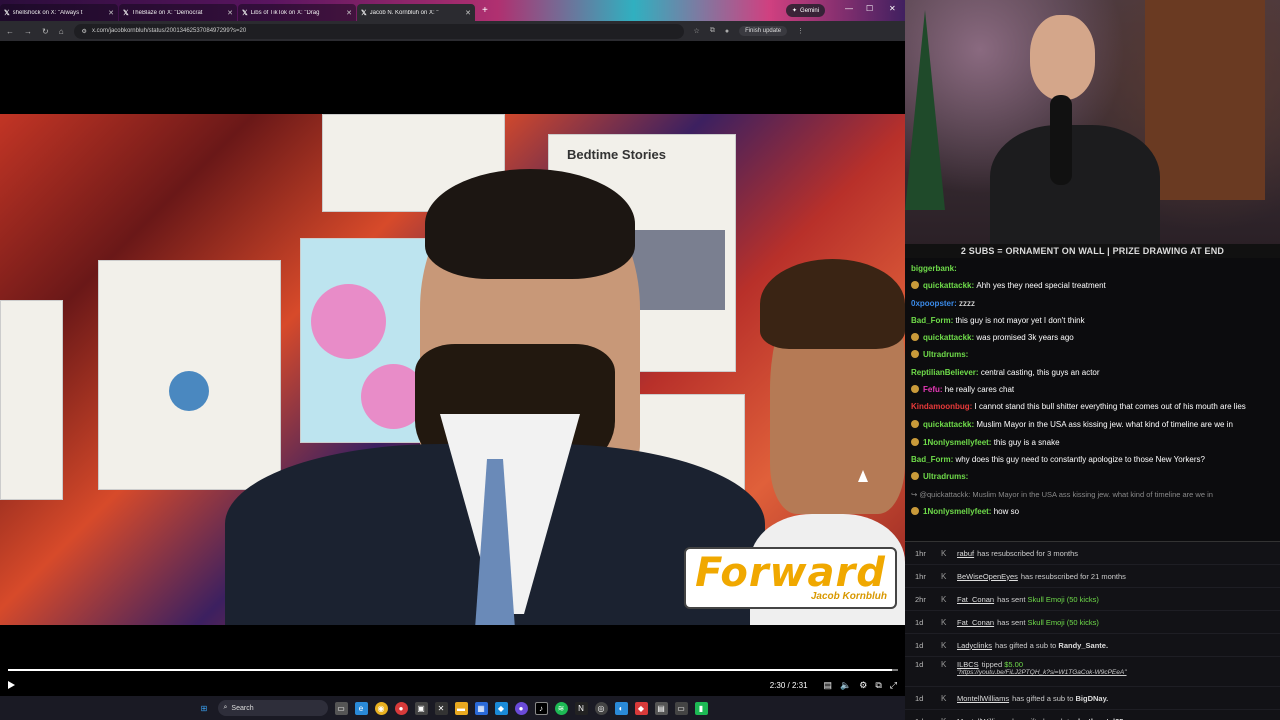  Describe the element at coordinates (59, 12) in the screenshot. I see `browser-tab: 𝕏shellshock on X: "Always t ✕` at that location.